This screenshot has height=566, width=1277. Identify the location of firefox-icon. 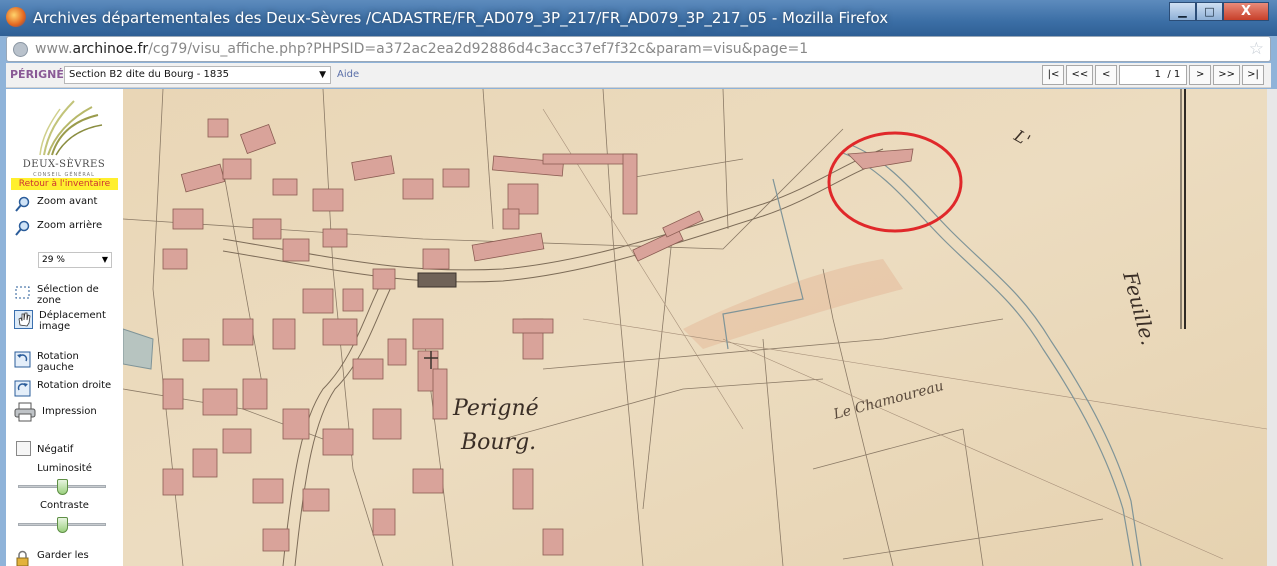
(16, 17).